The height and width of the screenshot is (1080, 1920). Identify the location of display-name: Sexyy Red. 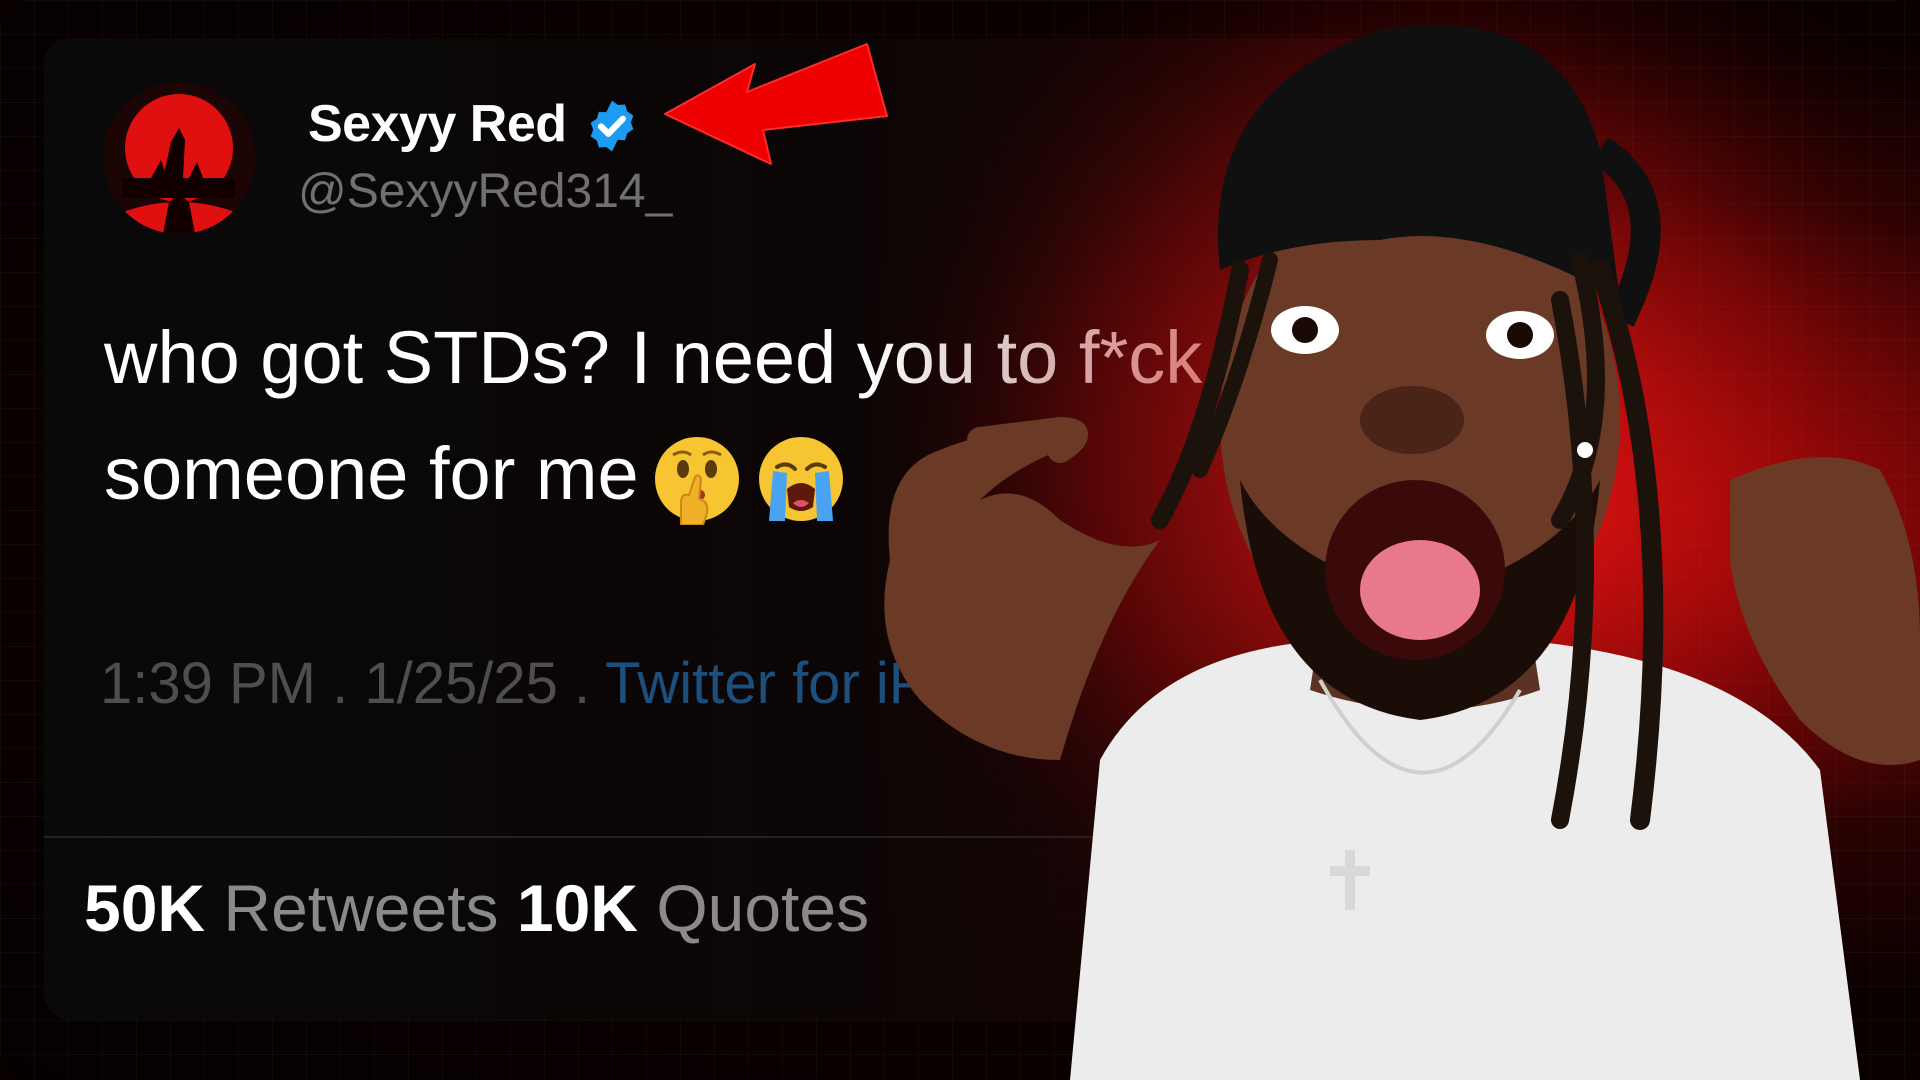
(437, 124).